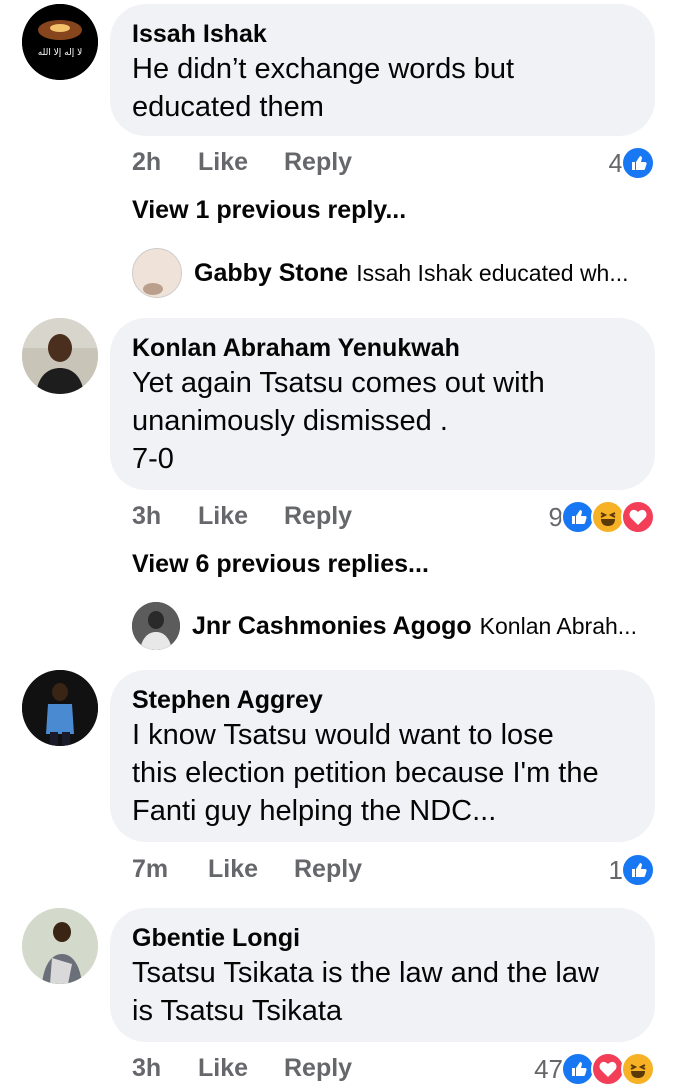  I want to click on reply-author: Gabby Stone, so click(271, 272).